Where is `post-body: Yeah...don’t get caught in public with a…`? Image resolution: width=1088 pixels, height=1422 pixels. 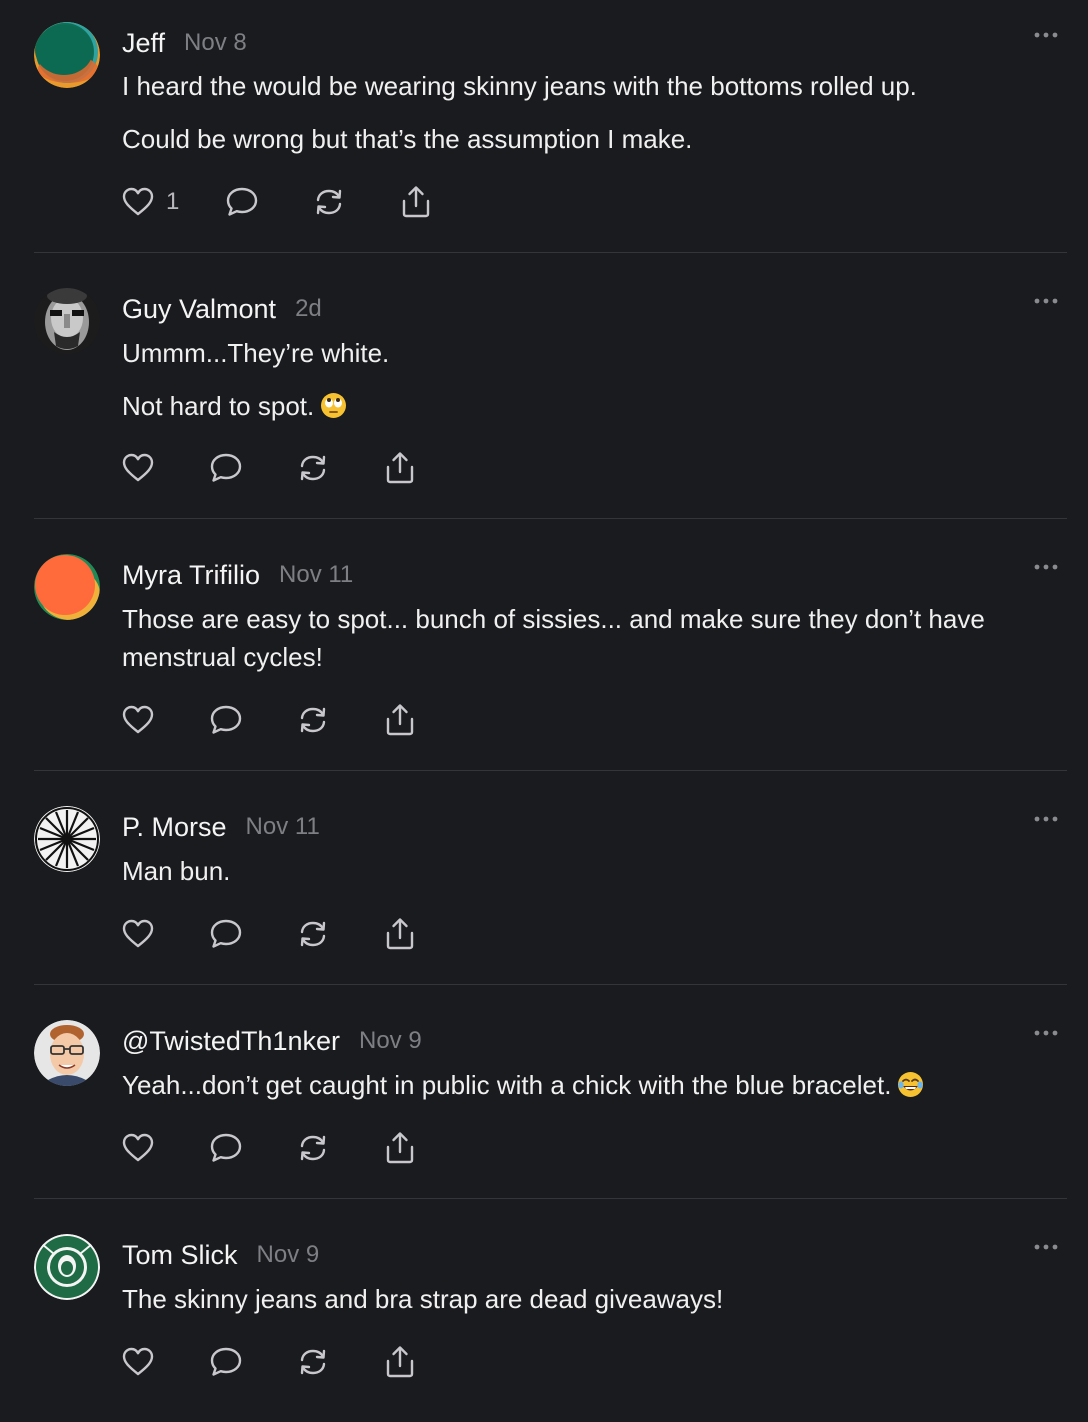
post-body: Yeah...don’t get caught in public with a… is located at coordinates (592, 1085).